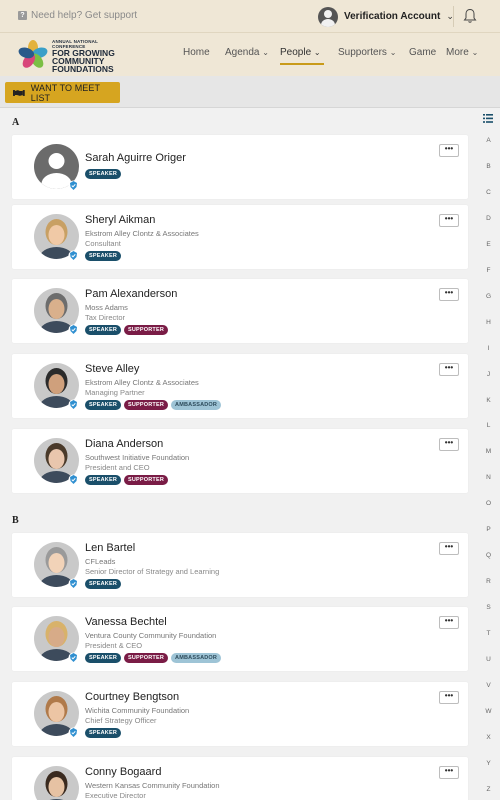  Describe the element at coordinates (488, 789) in the screenshot. I see `alphabet-letter: Z` at that location.